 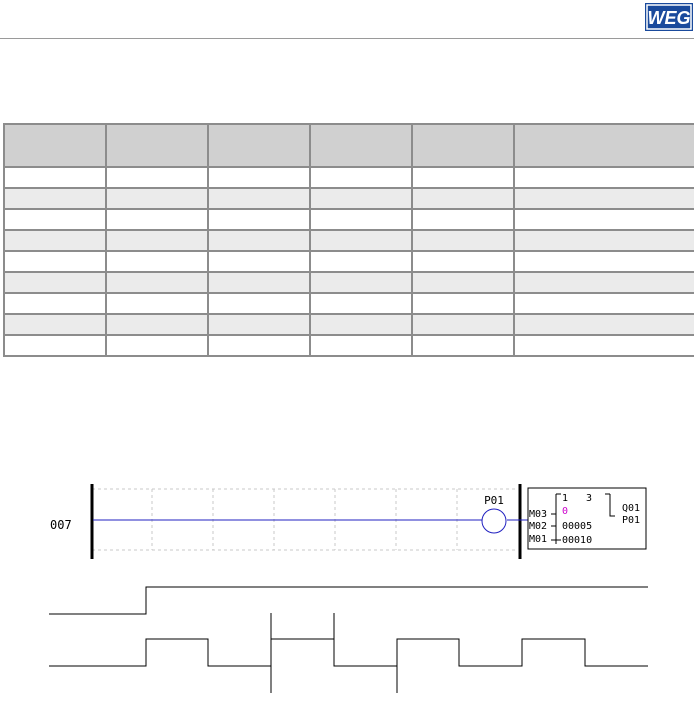 What do you see at coordinates (631, 520) in the screenshot?
I see `block-output-label: P01` at bounding box center [631, 520].